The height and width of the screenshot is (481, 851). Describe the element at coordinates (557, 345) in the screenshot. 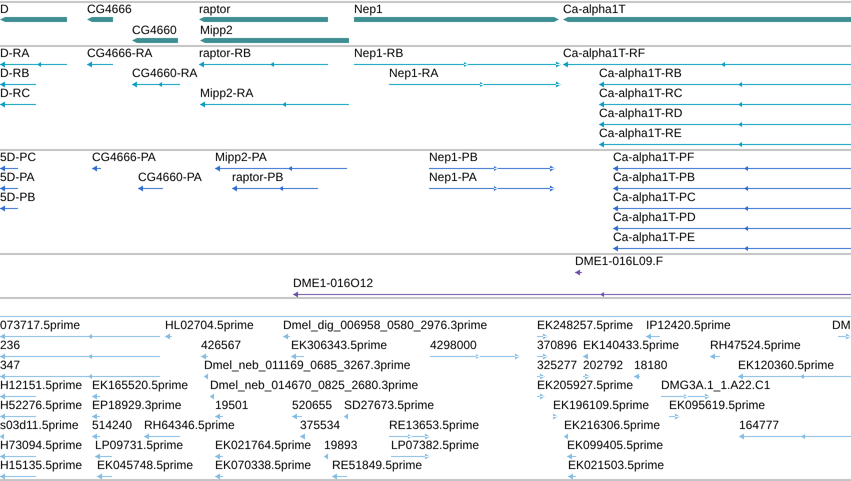

I see `feature-label: 370896` at that location.